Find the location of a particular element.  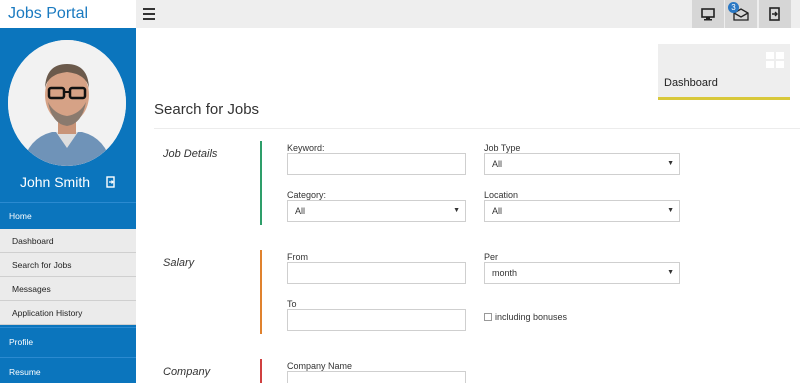

to-label: To is located at coordinates (292, 304).